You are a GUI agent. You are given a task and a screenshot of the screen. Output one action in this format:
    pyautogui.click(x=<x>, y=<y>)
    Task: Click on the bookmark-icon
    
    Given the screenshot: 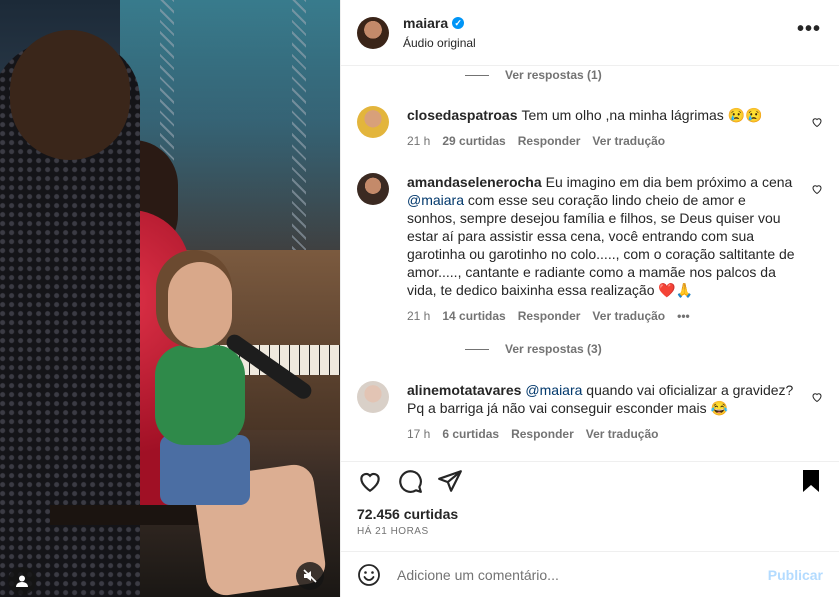 What is the action you would take?
    pyautogui.click(x=811, y=481)
    